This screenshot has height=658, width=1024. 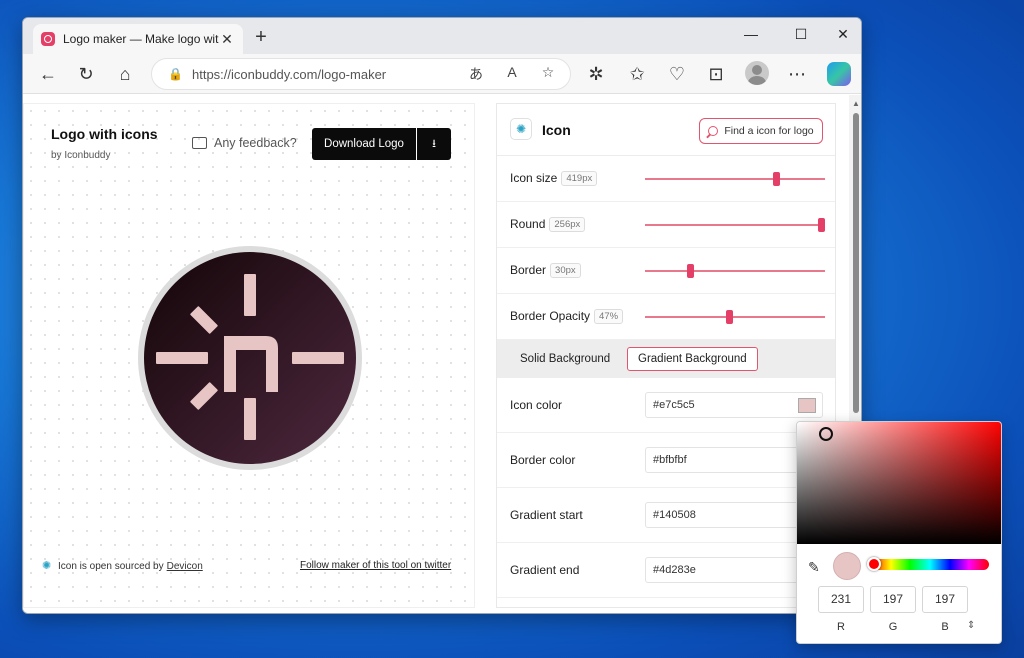 What do you see at coordinates (536, 405) in the screenshot?
I see `icon-color-label: Icon color` at bounding box center [536, 405].